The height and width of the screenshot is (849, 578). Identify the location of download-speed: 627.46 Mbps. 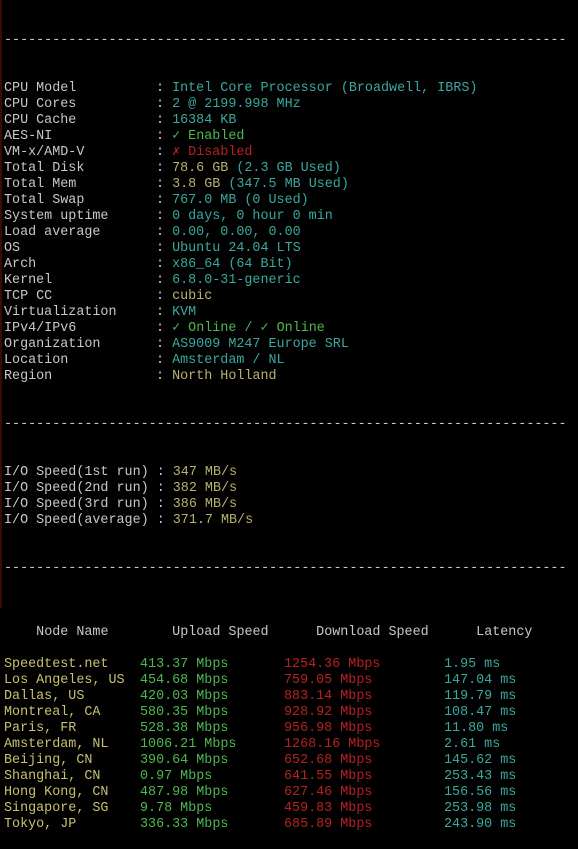
(328, 792).